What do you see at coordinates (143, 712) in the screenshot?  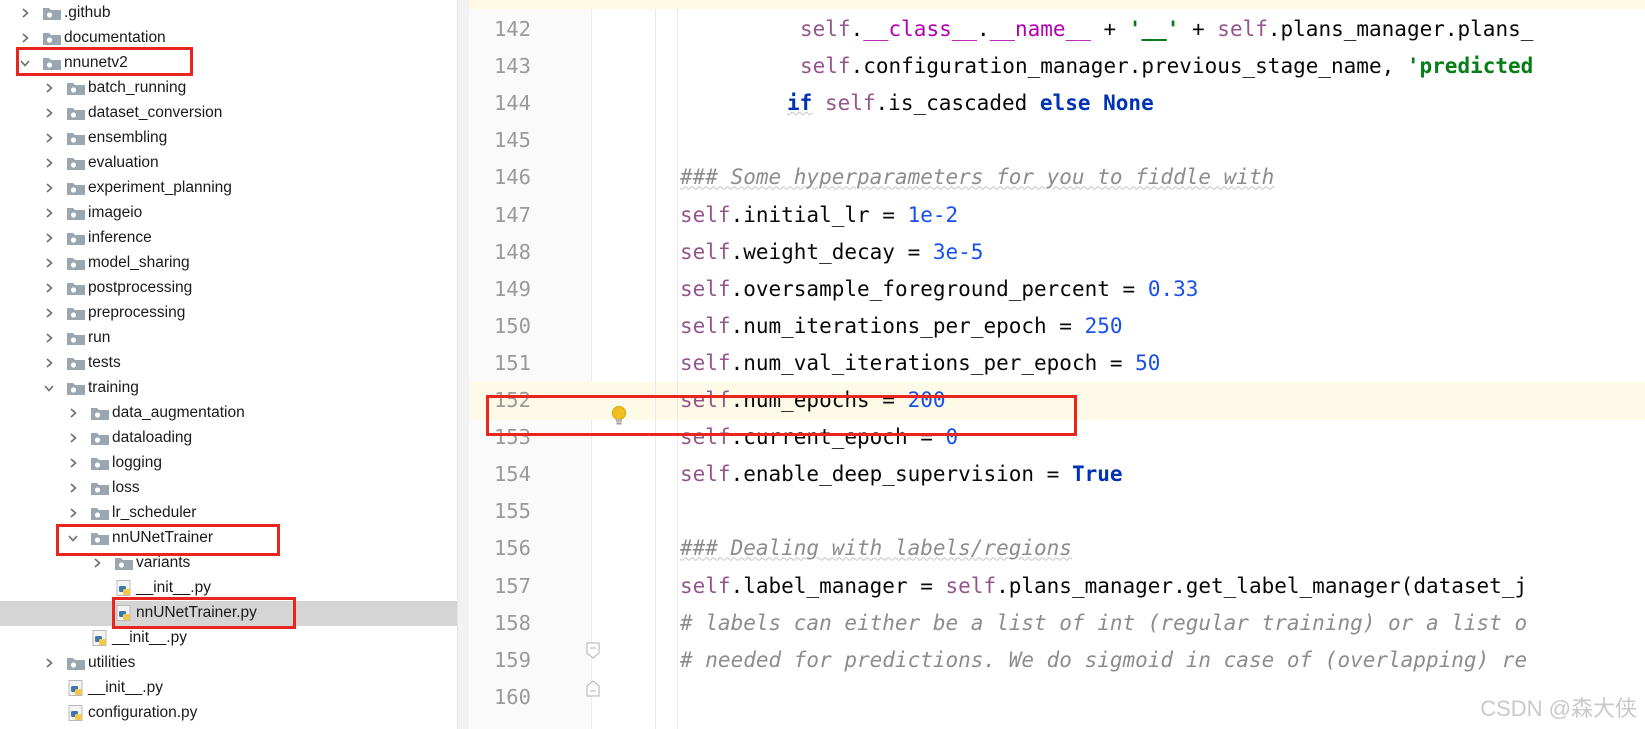 I see `tree-item-label: configuration.py` at bounding box center [143, 712].